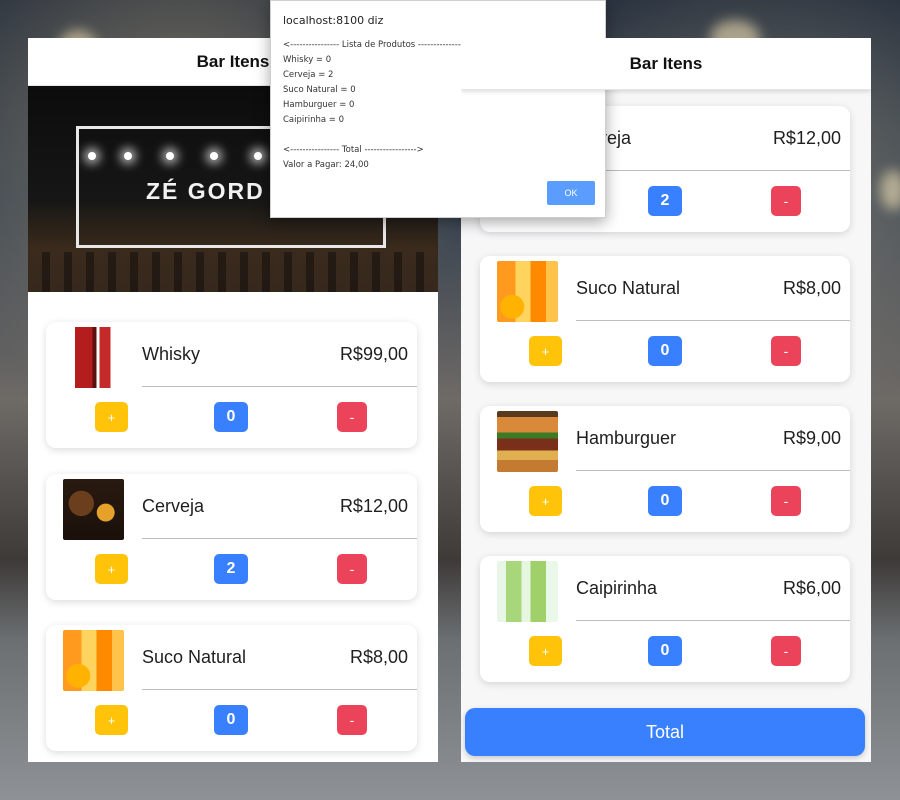 The height and width of the screenshot is (800, 900). Describe the element at coordinates (173, 506) in the screenshot. I see `product-name: Cerveja` at that location.